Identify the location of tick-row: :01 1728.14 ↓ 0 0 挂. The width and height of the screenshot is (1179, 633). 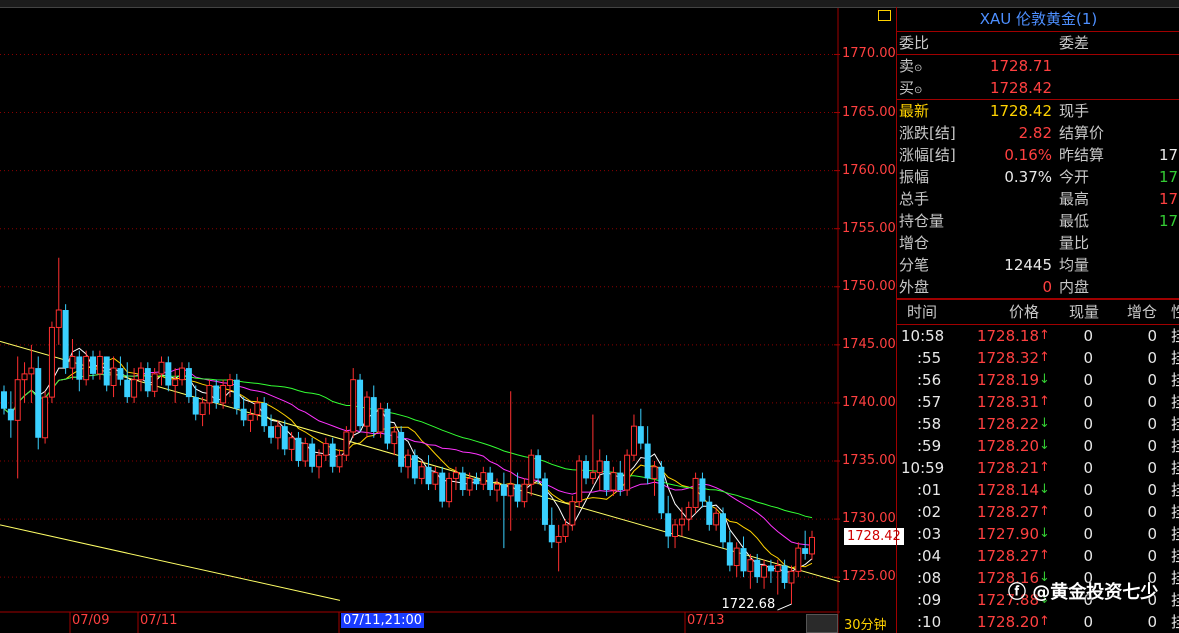
(1038, 490).